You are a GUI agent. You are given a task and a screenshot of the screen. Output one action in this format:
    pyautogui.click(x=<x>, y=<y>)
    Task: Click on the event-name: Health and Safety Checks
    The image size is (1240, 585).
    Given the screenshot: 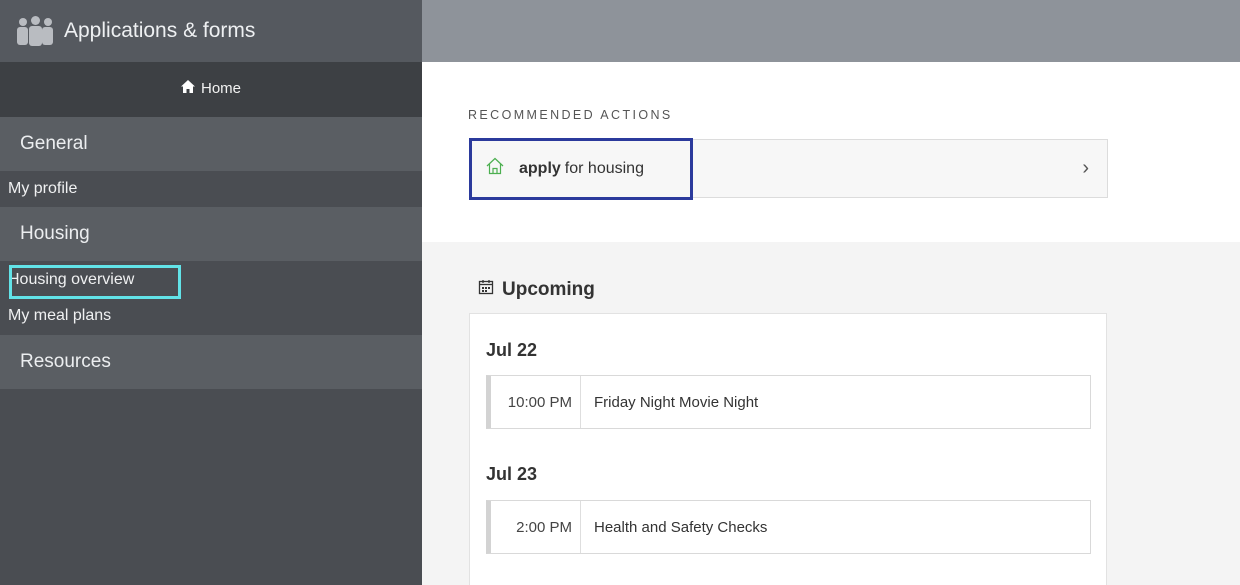 What is the action you would take?
    pyautogui.click(x=681, y=527)
    